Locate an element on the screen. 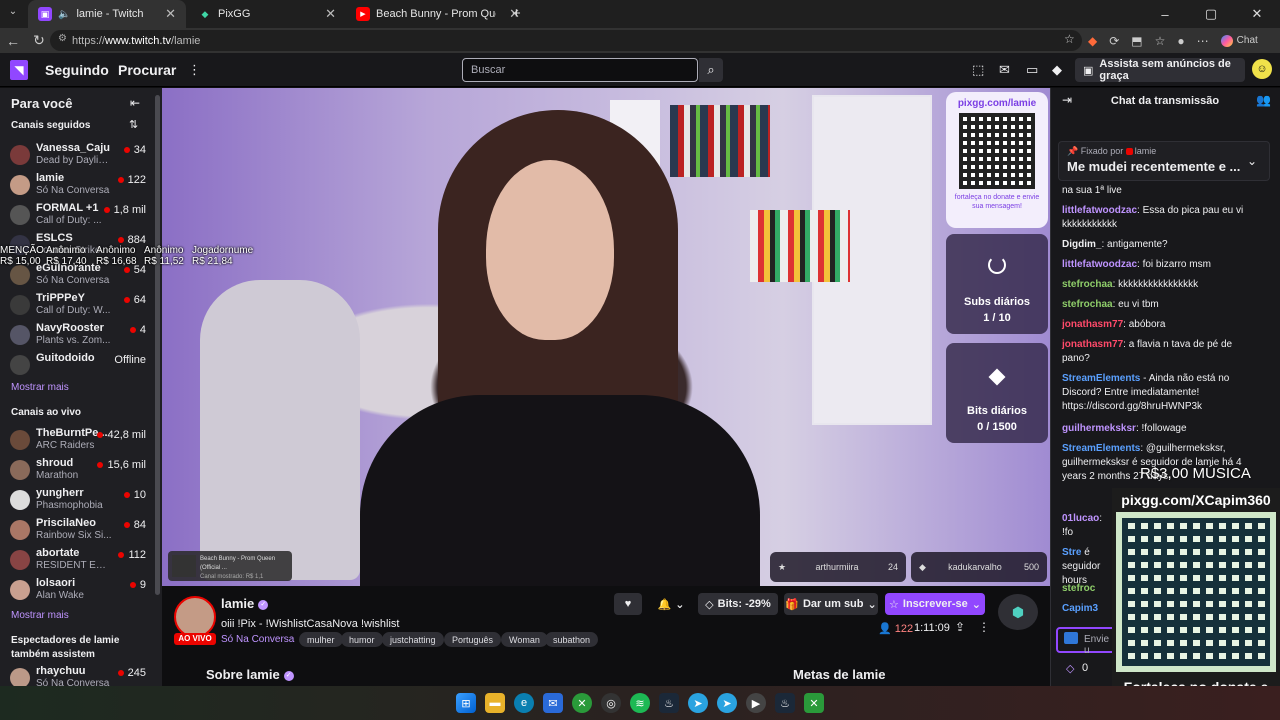  tab-twitch: ▣ 🔈 lamie - Twitch ✕ is located at coordinates (107, 14).